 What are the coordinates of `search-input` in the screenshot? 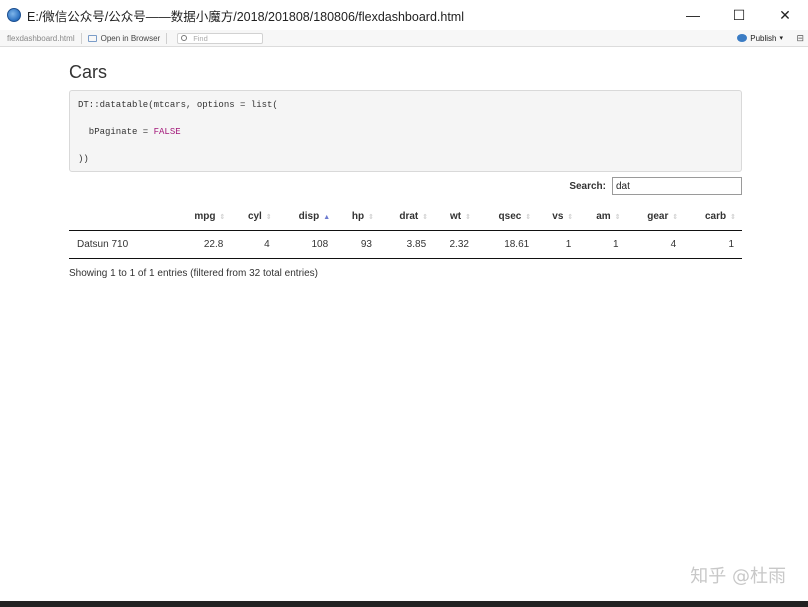 It's located at (677, 186).